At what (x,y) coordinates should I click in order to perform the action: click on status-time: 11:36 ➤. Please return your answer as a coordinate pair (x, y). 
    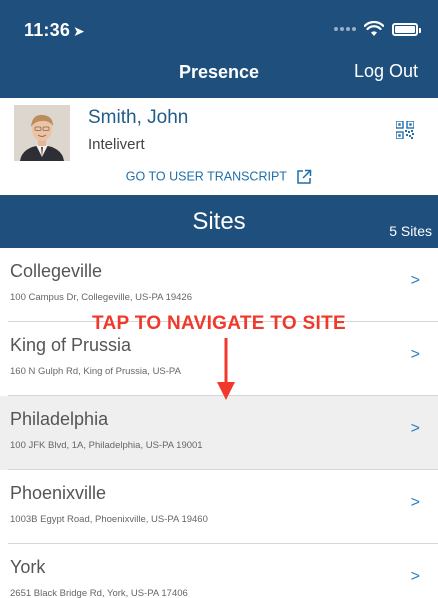
    Looking at the image, I should click on (54, 30).